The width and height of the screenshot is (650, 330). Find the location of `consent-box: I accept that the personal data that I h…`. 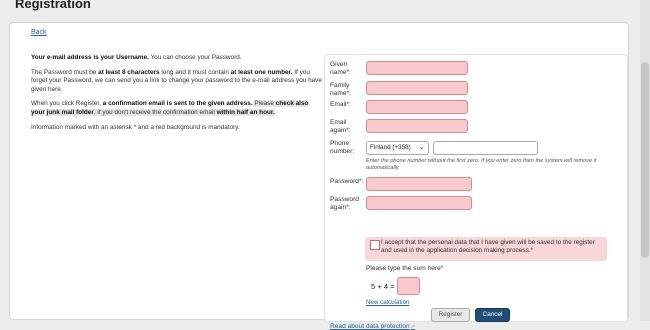

consent-box: I accept that the personal data that I h… is located at coordinates (486, 249).